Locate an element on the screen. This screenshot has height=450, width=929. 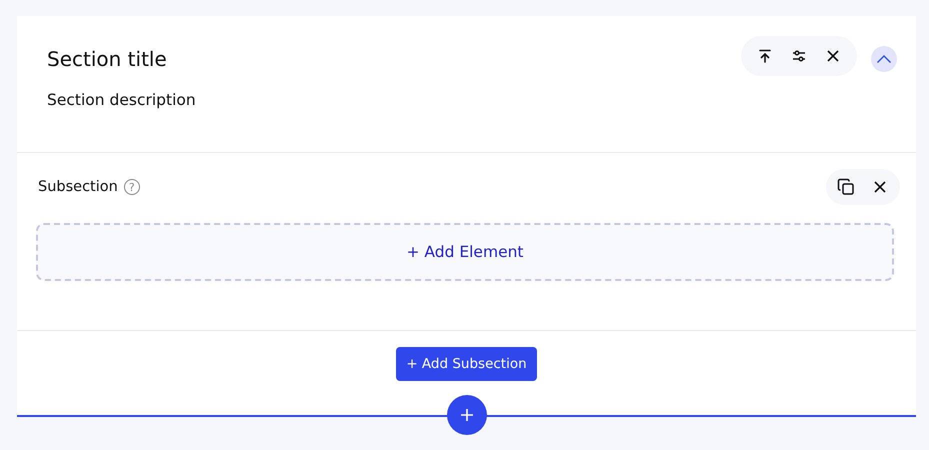
move-to-top-icon is located at coordinates (765, 56).